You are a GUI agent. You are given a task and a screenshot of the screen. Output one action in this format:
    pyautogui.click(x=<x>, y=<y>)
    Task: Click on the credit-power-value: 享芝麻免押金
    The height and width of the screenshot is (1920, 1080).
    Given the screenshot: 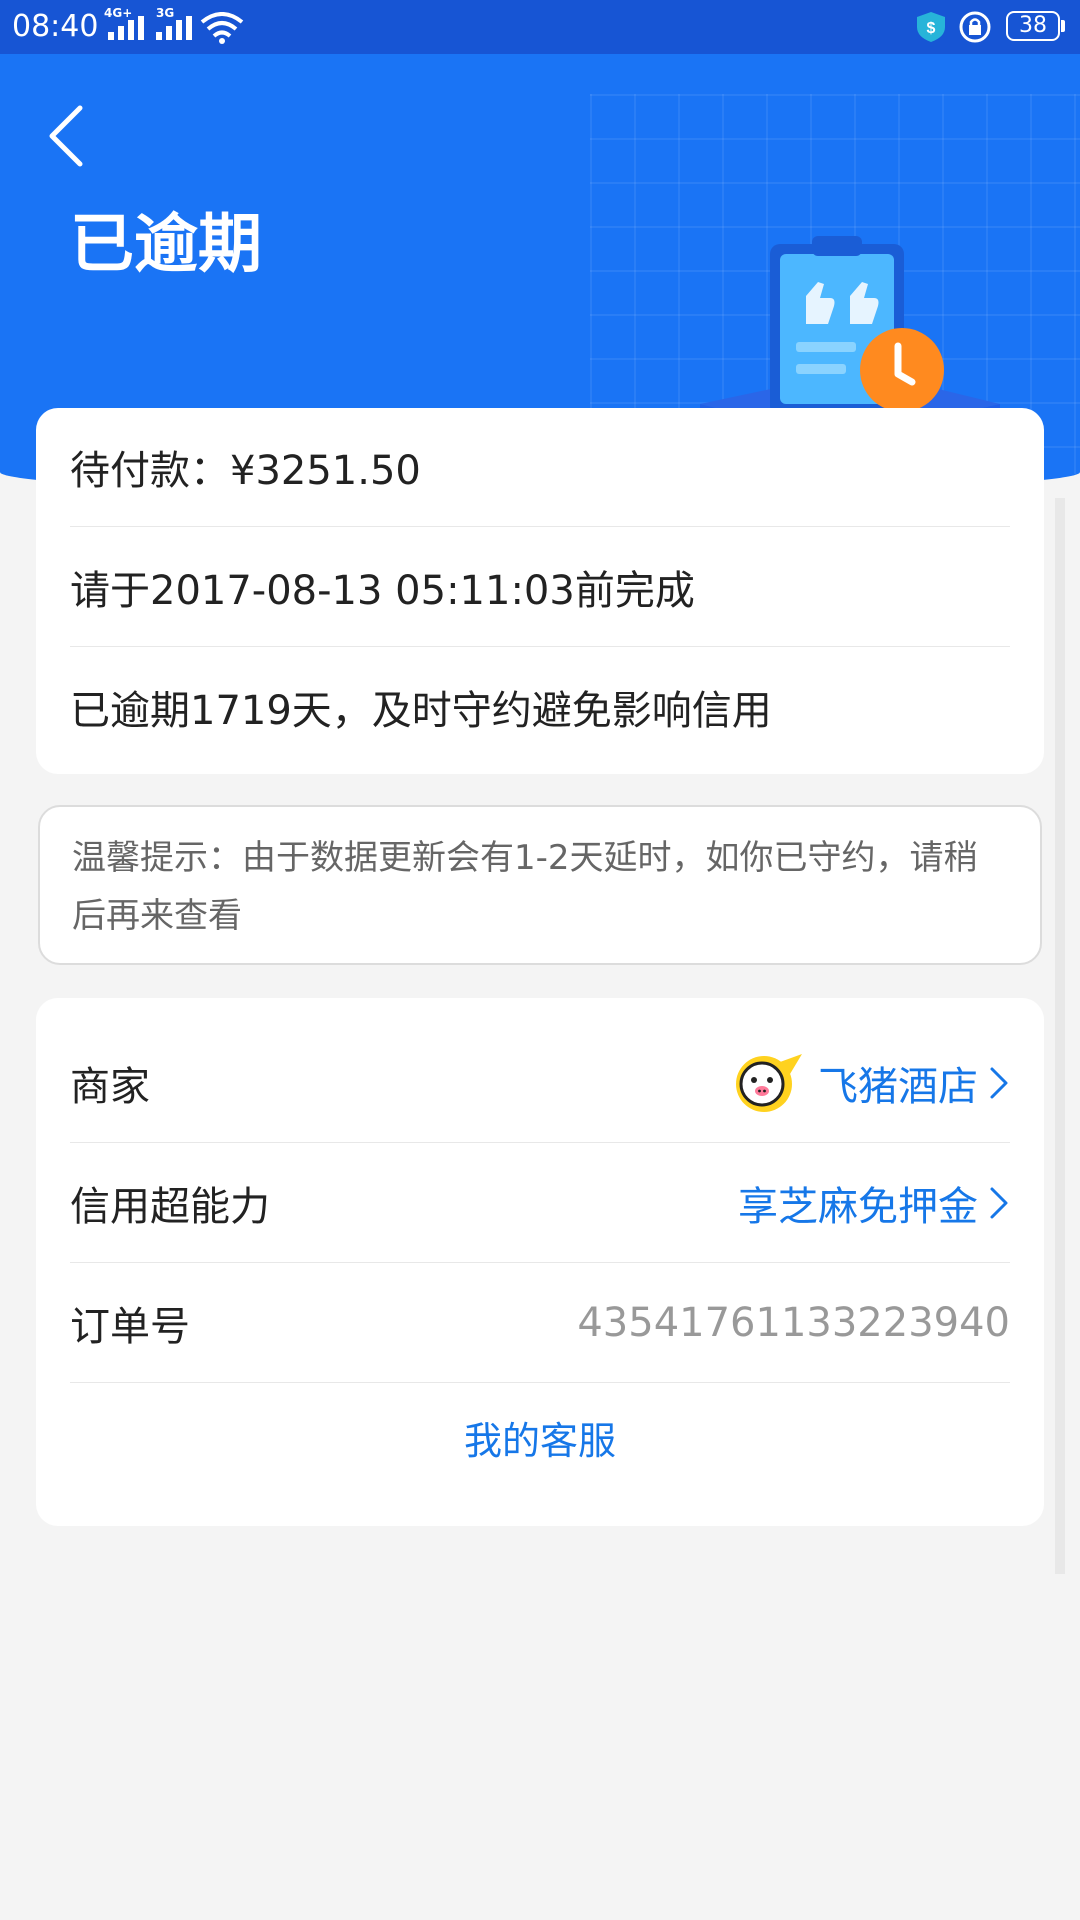 What is the action you would take?
    pyautogui.click(x=858, y=1203)
    